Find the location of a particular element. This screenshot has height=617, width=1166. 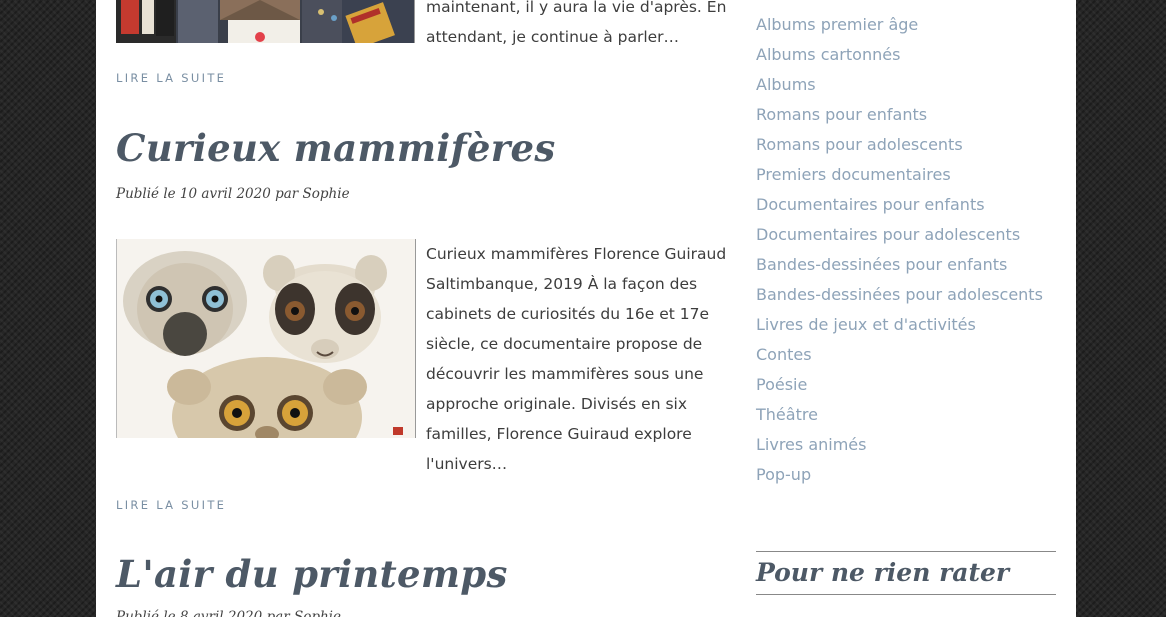

category-link: Livres animés is located at coordinates (811, 444).